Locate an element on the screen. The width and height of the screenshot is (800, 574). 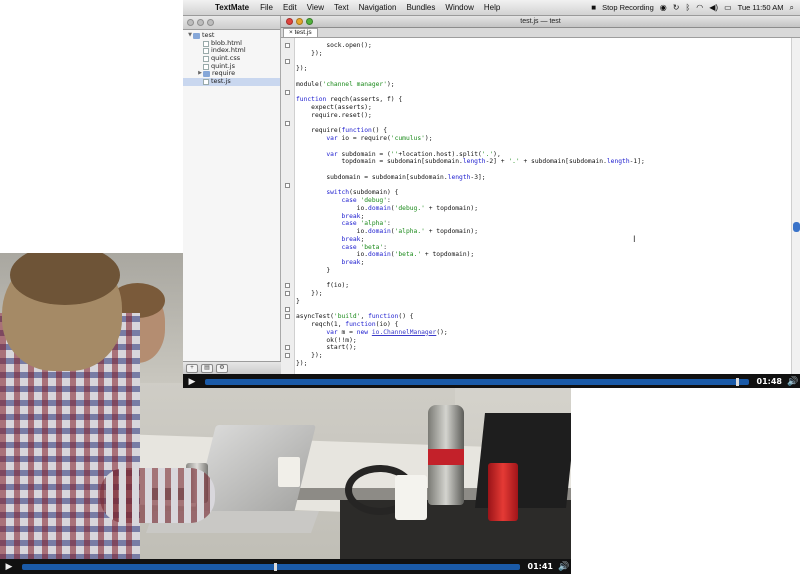
spotlight-icon: ⌕ is located at coordinates (792, 8).